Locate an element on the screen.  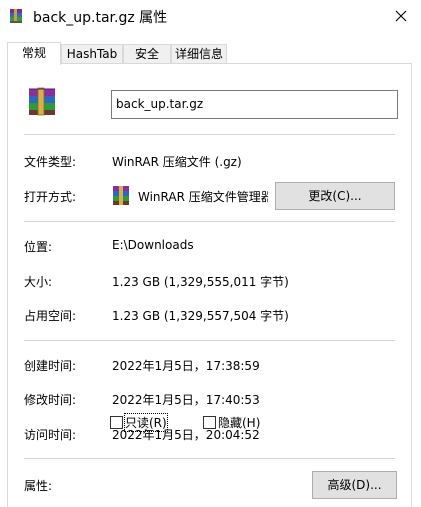
location-label: 位置: is located at coordinates (38, 247).